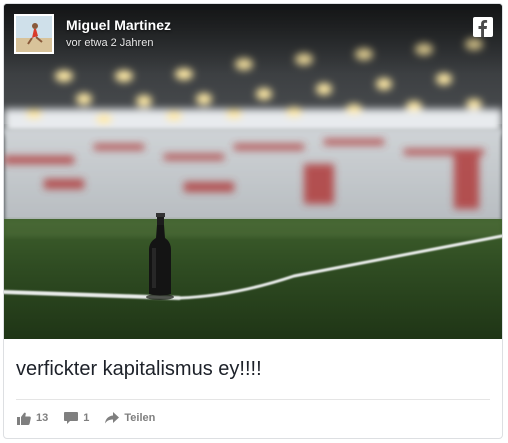 The width and height of the screenshot is (508, 443). What do you see at coordinates (24, 418) in the screenshot?
I see `thumbs-up-icon` at bounding box center [24, 418].